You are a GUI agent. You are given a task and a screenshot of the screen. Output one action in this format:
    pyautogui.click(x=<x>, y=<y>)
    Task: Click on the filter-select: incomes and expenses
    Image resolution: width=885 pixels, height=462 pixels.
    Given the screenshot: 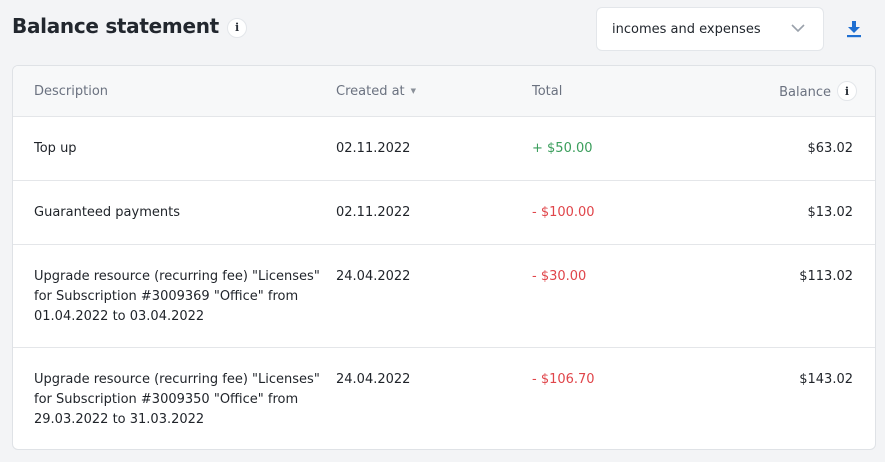 What is the action you would take?
    pyautogui.click(x=710, y=29)
    